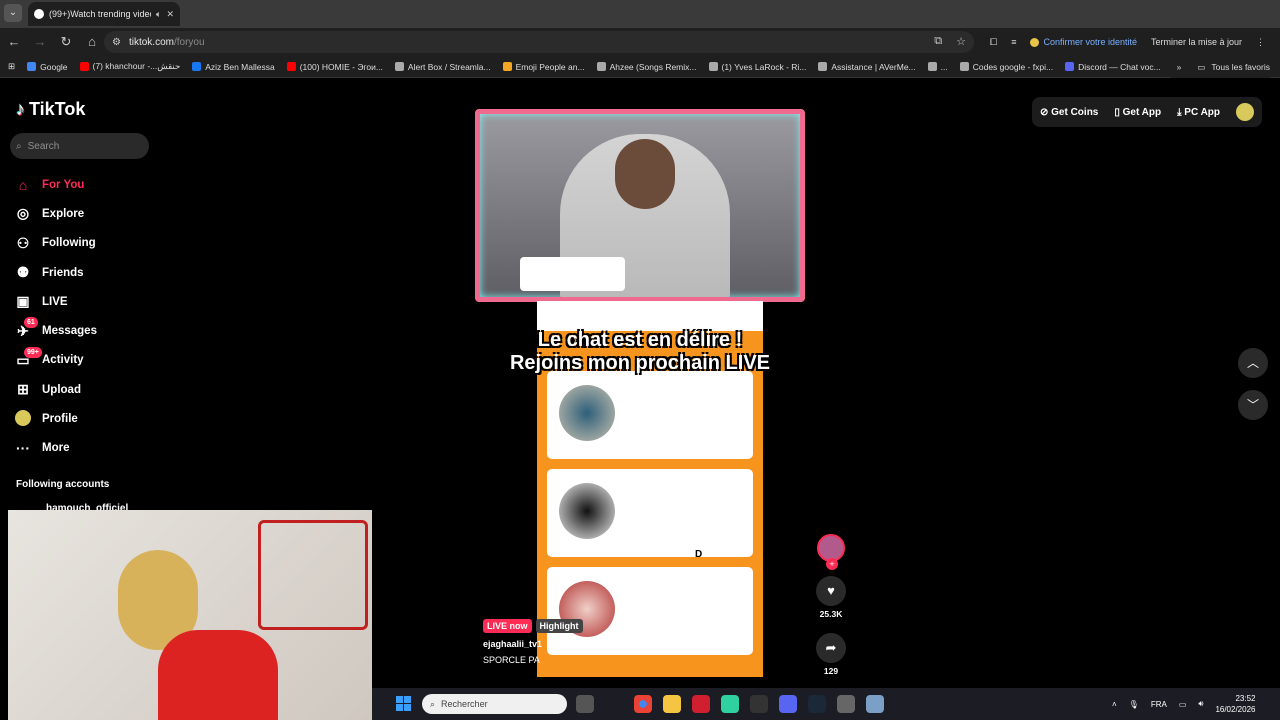 This screenshot has height=720, width=1280. What do you see at coordinates (831, 591) in the screenshot?
I see `like-button: ♥` at bounding box center [831, 591].